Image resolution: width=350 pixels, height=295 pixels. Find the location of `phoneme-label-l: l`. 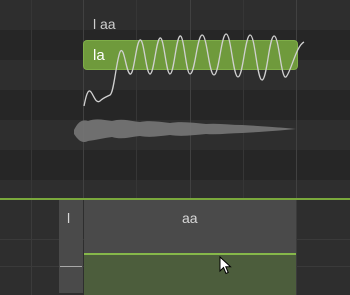

phoneme-label-l: l is located at coordinates (69, 218).